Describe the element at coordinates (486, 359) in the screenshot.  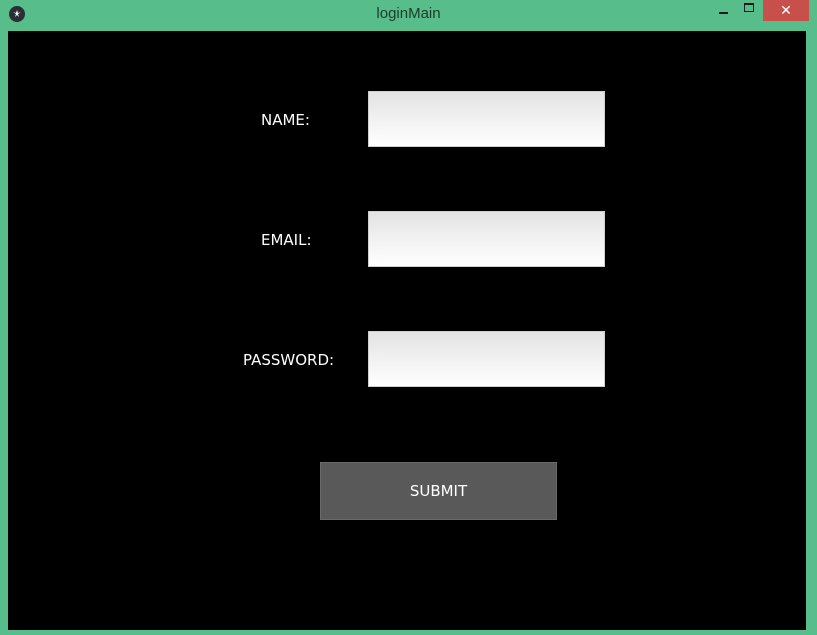
I see `password-field` at that location.